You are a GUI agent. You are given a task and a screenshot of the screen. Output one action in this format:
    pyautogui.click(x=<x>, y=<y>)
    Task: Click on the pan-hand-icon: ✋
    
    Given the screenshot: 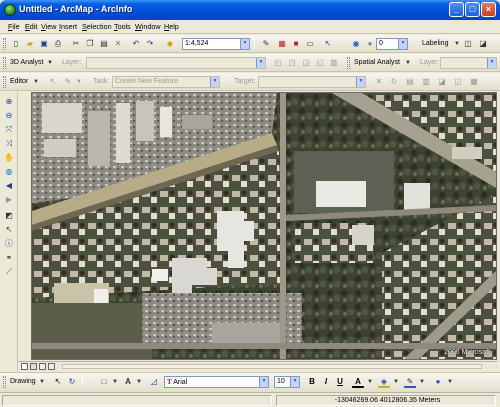 What is the action you would take?
    pyautogui.click(x=9, y=158)
    